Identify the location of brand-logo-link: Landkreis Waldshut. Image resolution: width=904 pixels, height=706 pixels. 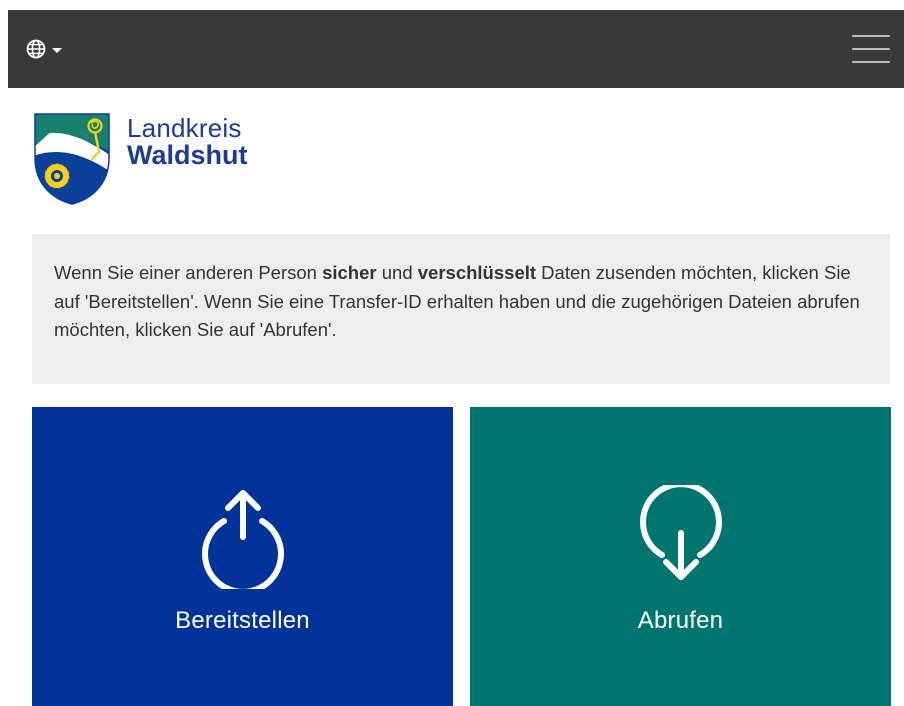
(140, 159).